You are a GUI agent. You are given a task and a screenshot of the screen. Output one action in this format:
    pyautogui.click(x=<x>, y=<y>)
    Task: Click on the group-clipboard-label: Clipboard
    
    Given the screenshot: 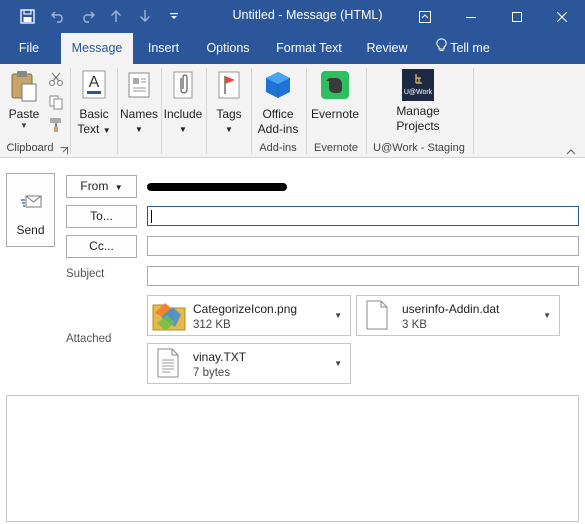 What is the action you would take?
    pyautogui.click(x=30, y=148)
    